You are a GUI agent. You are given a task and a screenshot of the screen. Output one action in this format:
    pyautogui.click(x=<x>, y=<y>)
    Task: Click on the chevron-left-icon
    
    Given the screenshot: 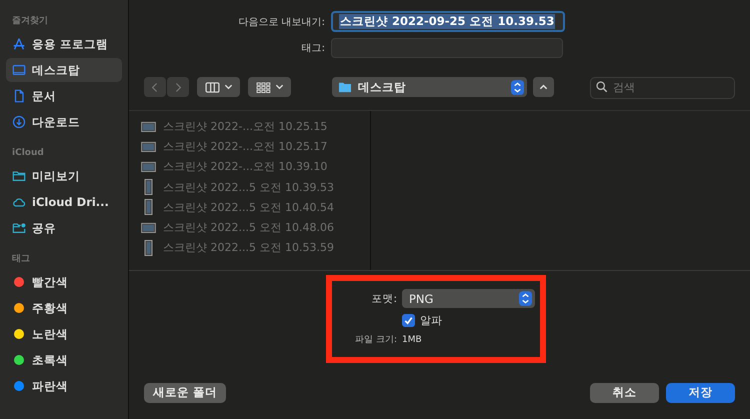 What is the action you would take?
    pyautogui.click(x=155, y=87)
    